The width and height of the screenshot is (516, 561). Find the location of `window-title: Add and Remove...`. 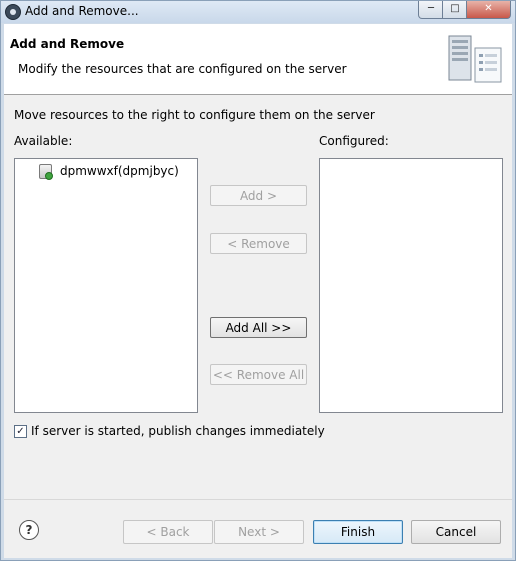

window-title: Add and Remove... is located at coordinates (82, 11).